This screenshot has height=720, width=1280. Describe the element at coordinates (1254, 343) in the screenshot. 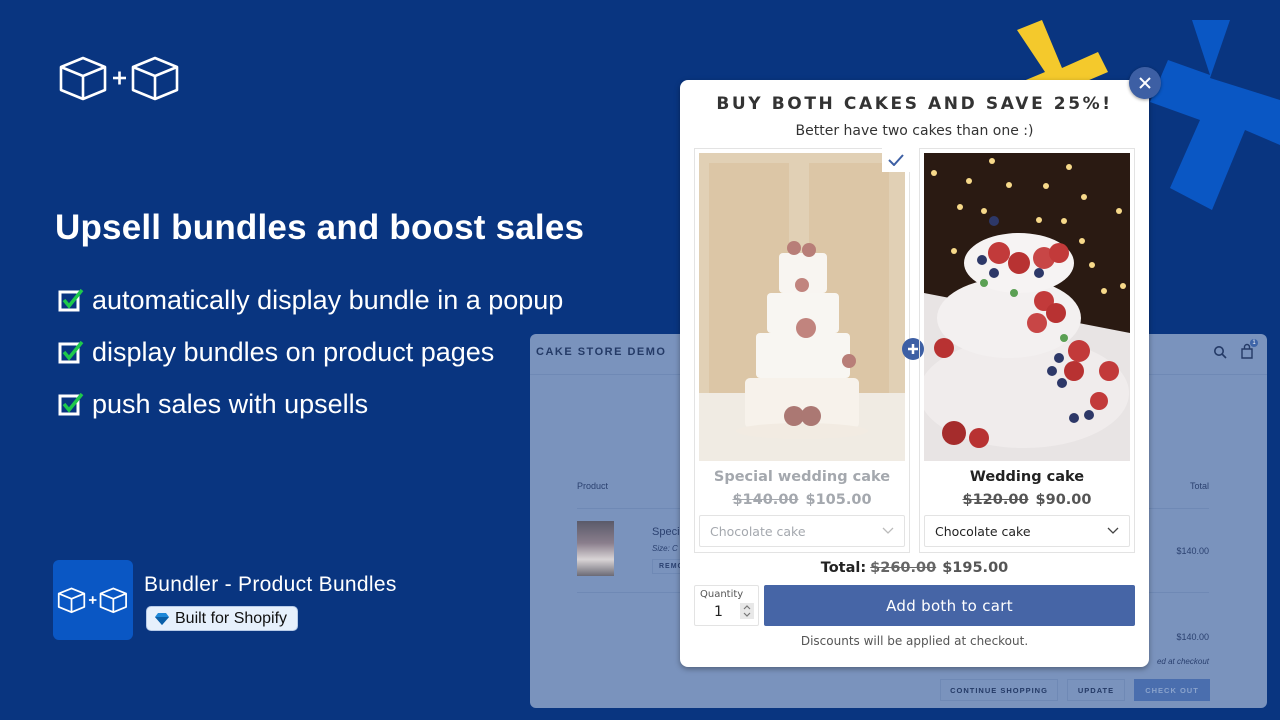

I see `cart-count-badge: 1` at that location.